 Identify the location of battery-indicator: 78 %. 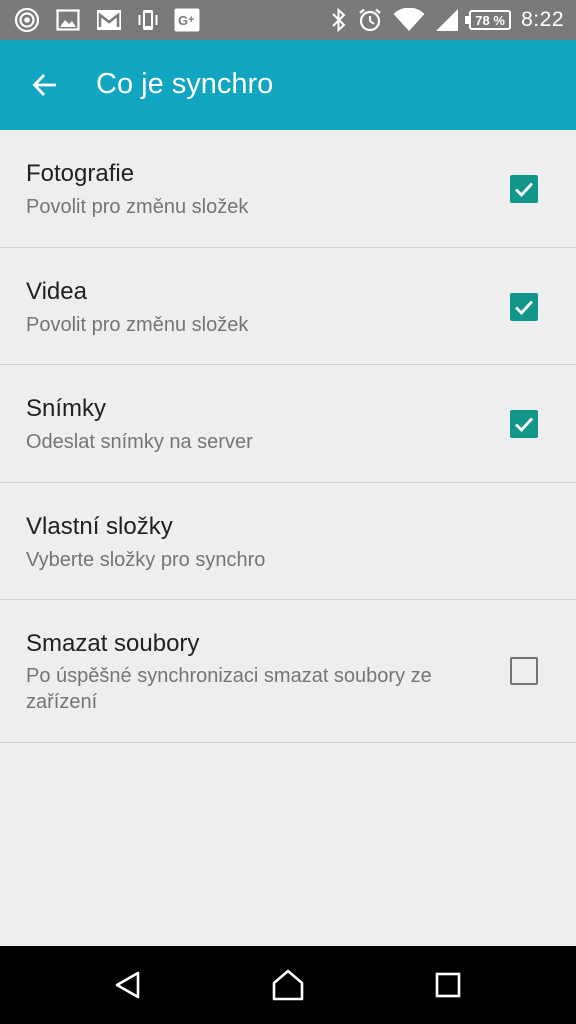
(488, 20).